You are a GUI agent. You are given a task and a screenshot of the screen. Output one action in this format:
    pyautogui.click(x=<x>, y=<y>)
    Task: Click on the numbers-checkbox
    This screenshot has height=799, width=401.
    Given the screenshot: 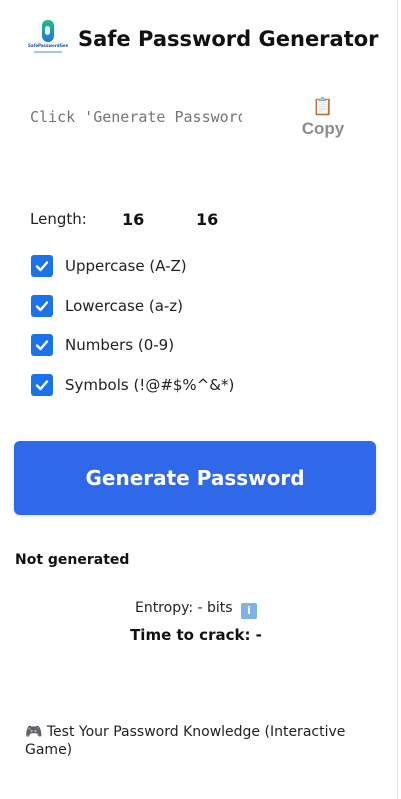 What is the action you would take?
    pyautogui.click(x=42, y=345)
    